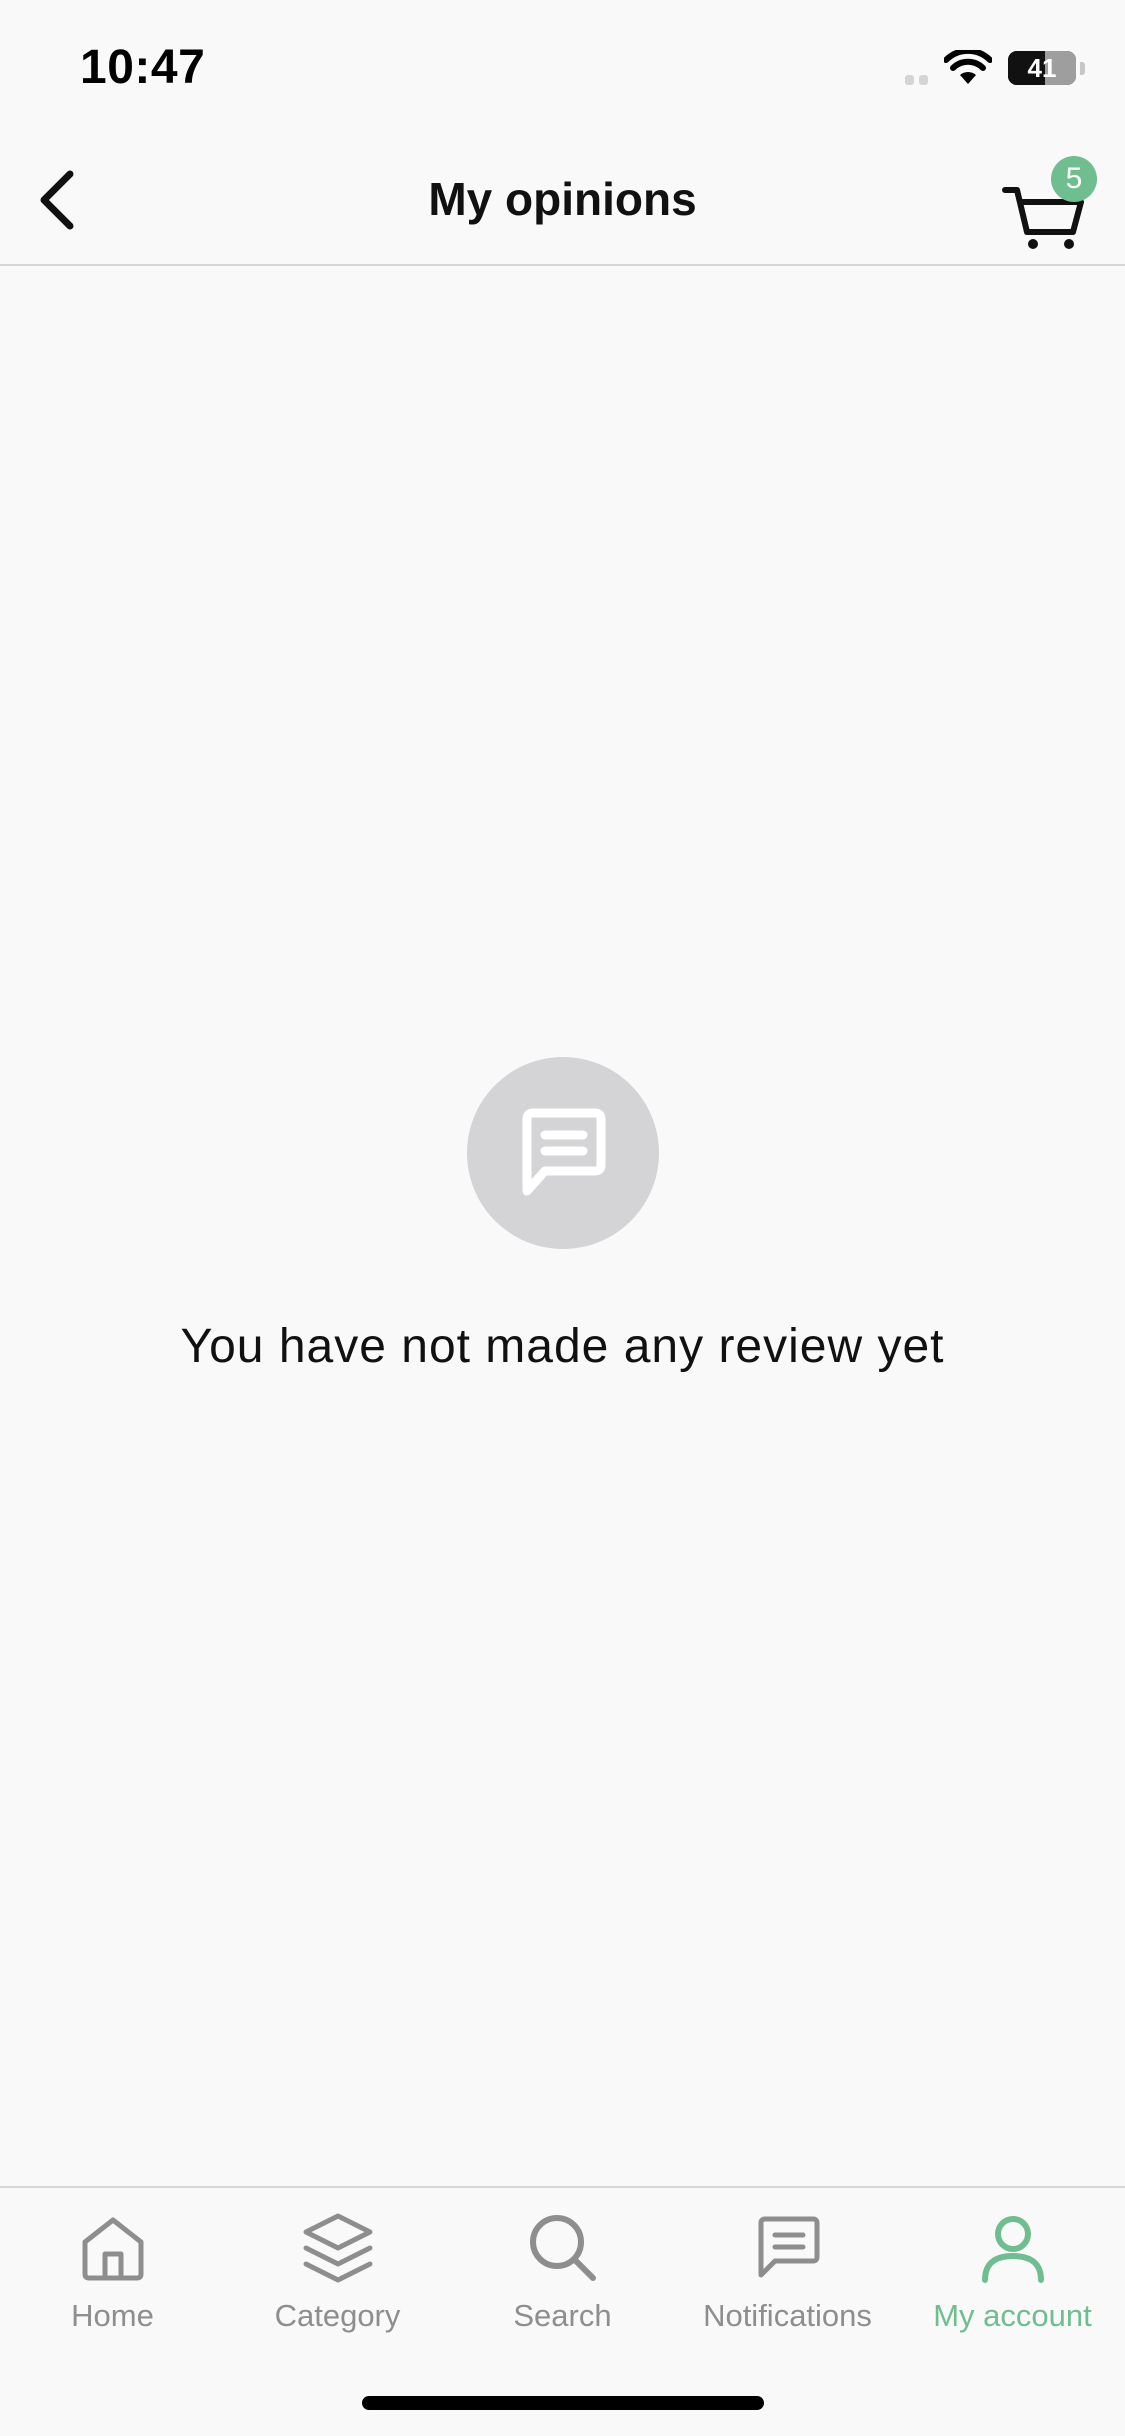 This screenshot has width=1125, height=2436. Describe the element at coordinates (143, 67) in the screenshot. I see `status-time: 10:47` at that location.